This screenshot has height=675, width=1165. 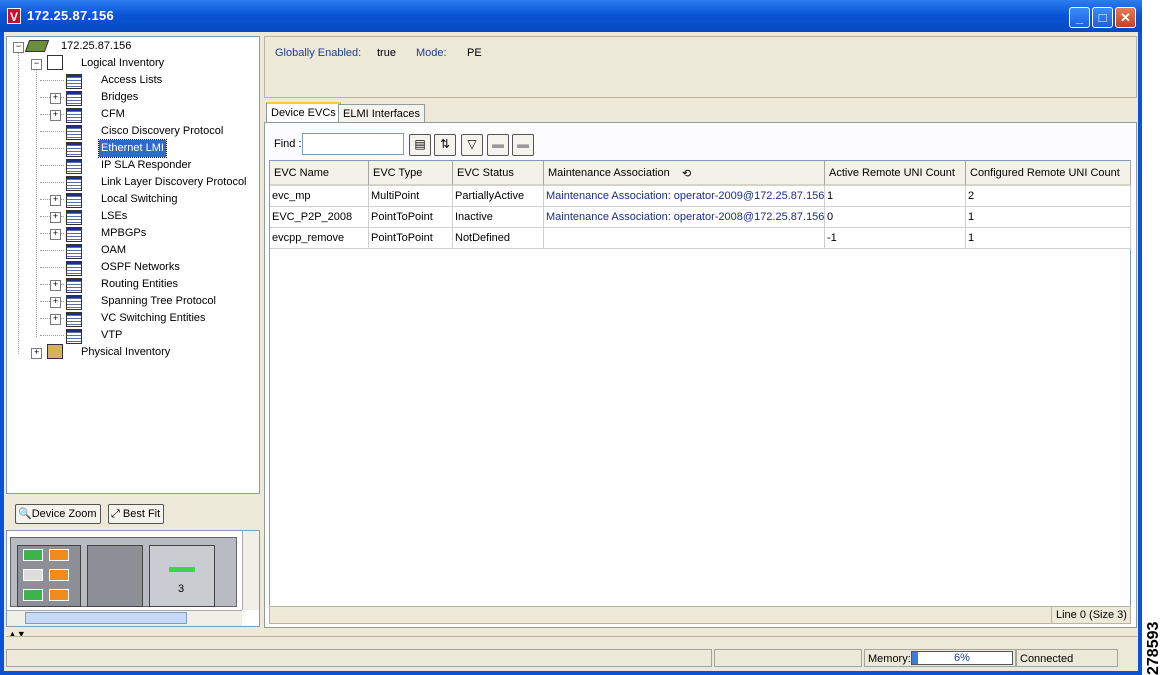 What do you see at coordinates (498, 196) in the screenshot?
I see `table-cell: PartiallyActive` at bounding box center [498, 196].